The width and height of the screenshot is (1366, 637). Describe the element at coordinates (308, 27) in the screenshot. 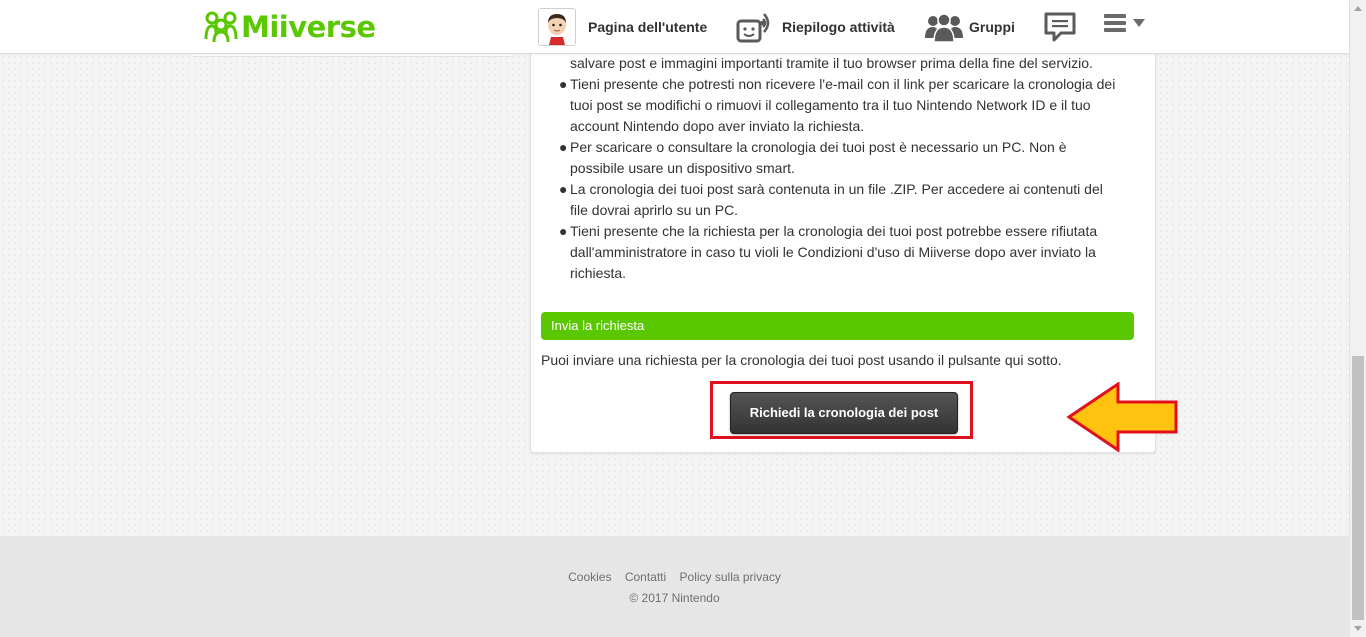

I see `logo-text: Miiverse` at that location.